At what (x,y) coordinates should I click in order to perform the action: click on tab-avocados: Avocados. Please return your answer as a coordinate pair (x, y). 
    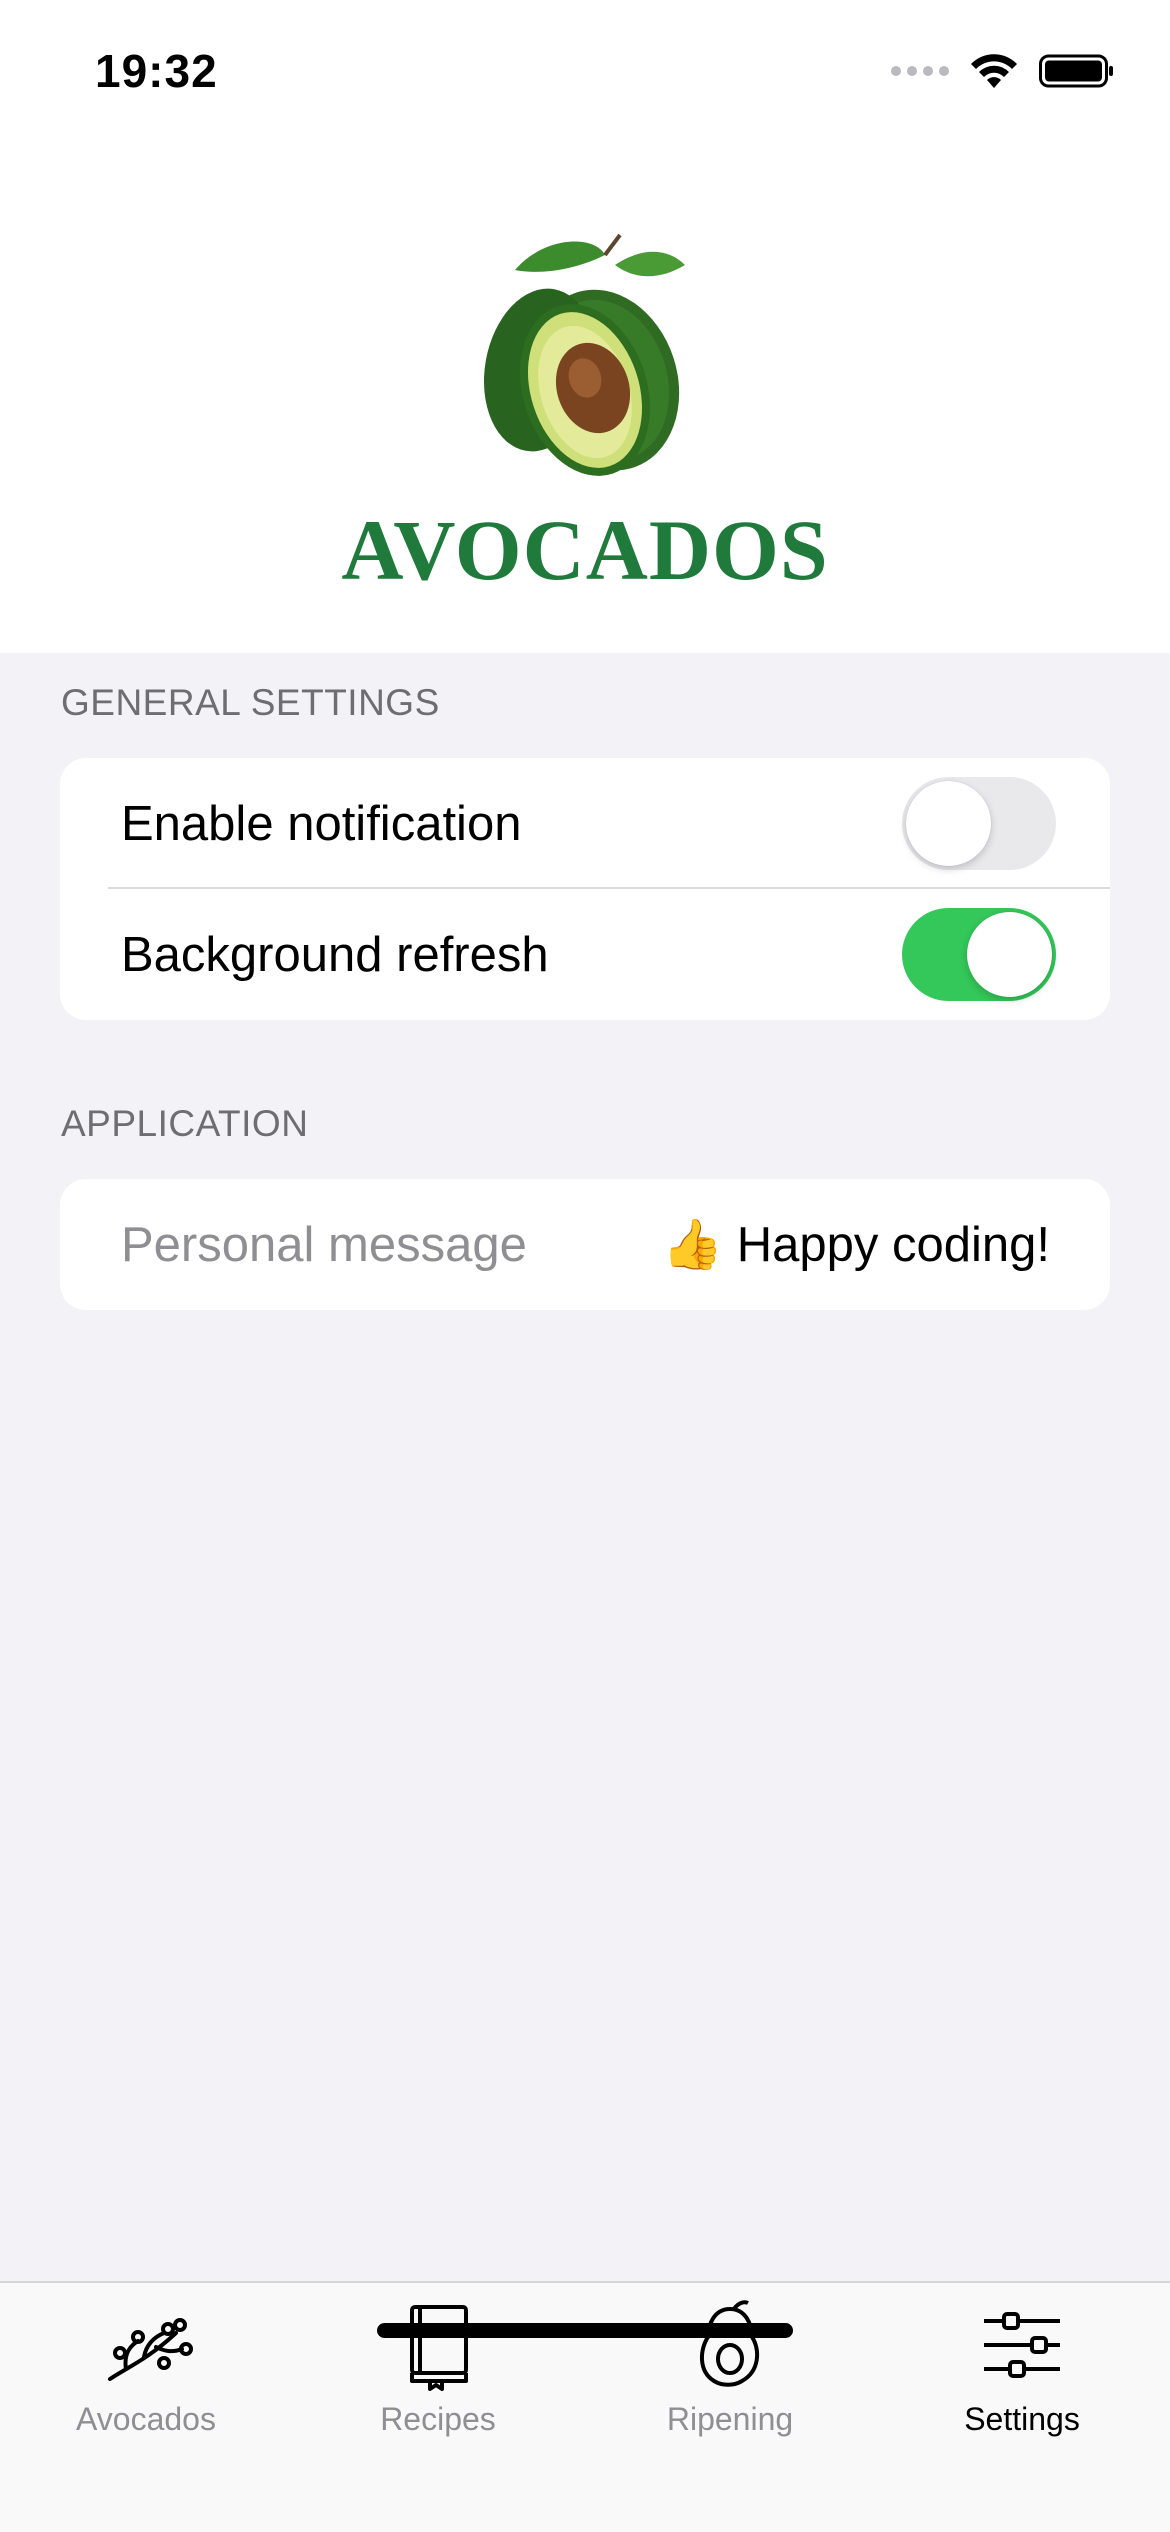
    Looking at the image, I should click on (146, 2372).